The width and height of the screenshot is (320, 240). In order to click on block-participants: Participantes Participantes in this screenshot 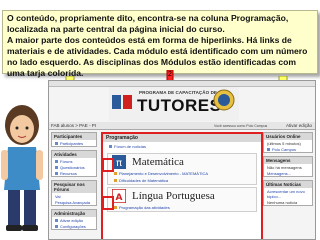, I will do `click(74, 139)`.